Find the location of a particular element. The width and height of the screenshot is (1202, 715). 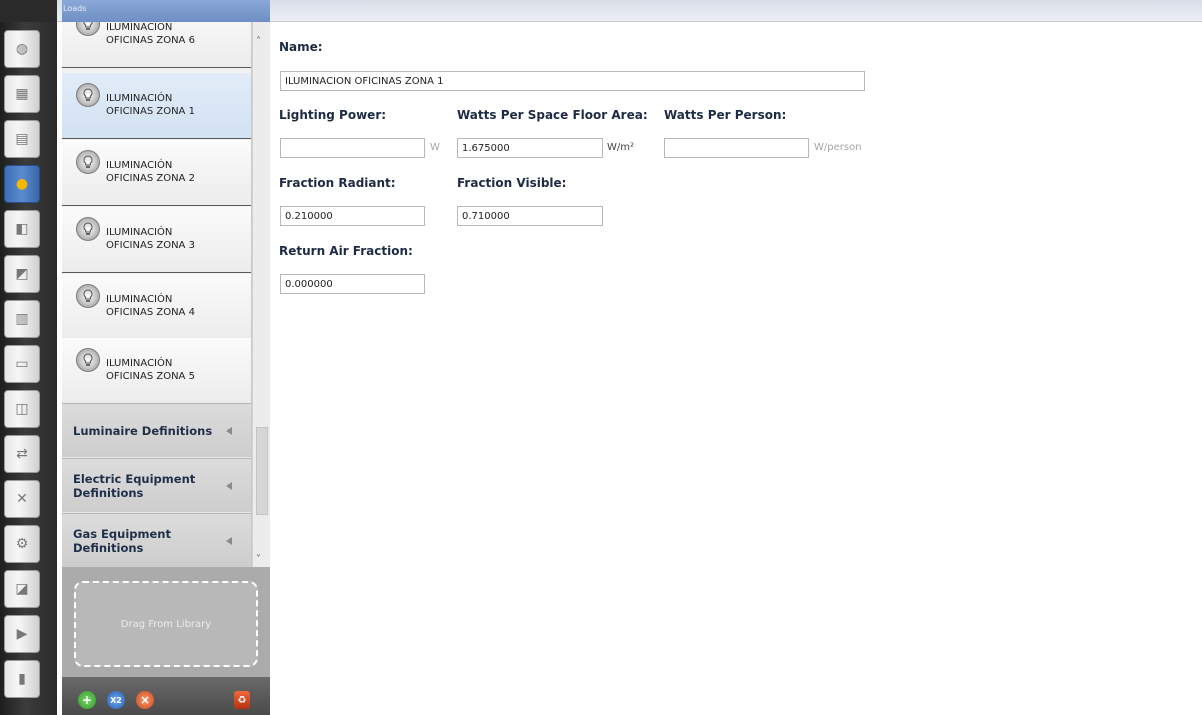

section-electric-equipment-definitions: Electric Equipment Definitions is located at coordinates (156, 485).